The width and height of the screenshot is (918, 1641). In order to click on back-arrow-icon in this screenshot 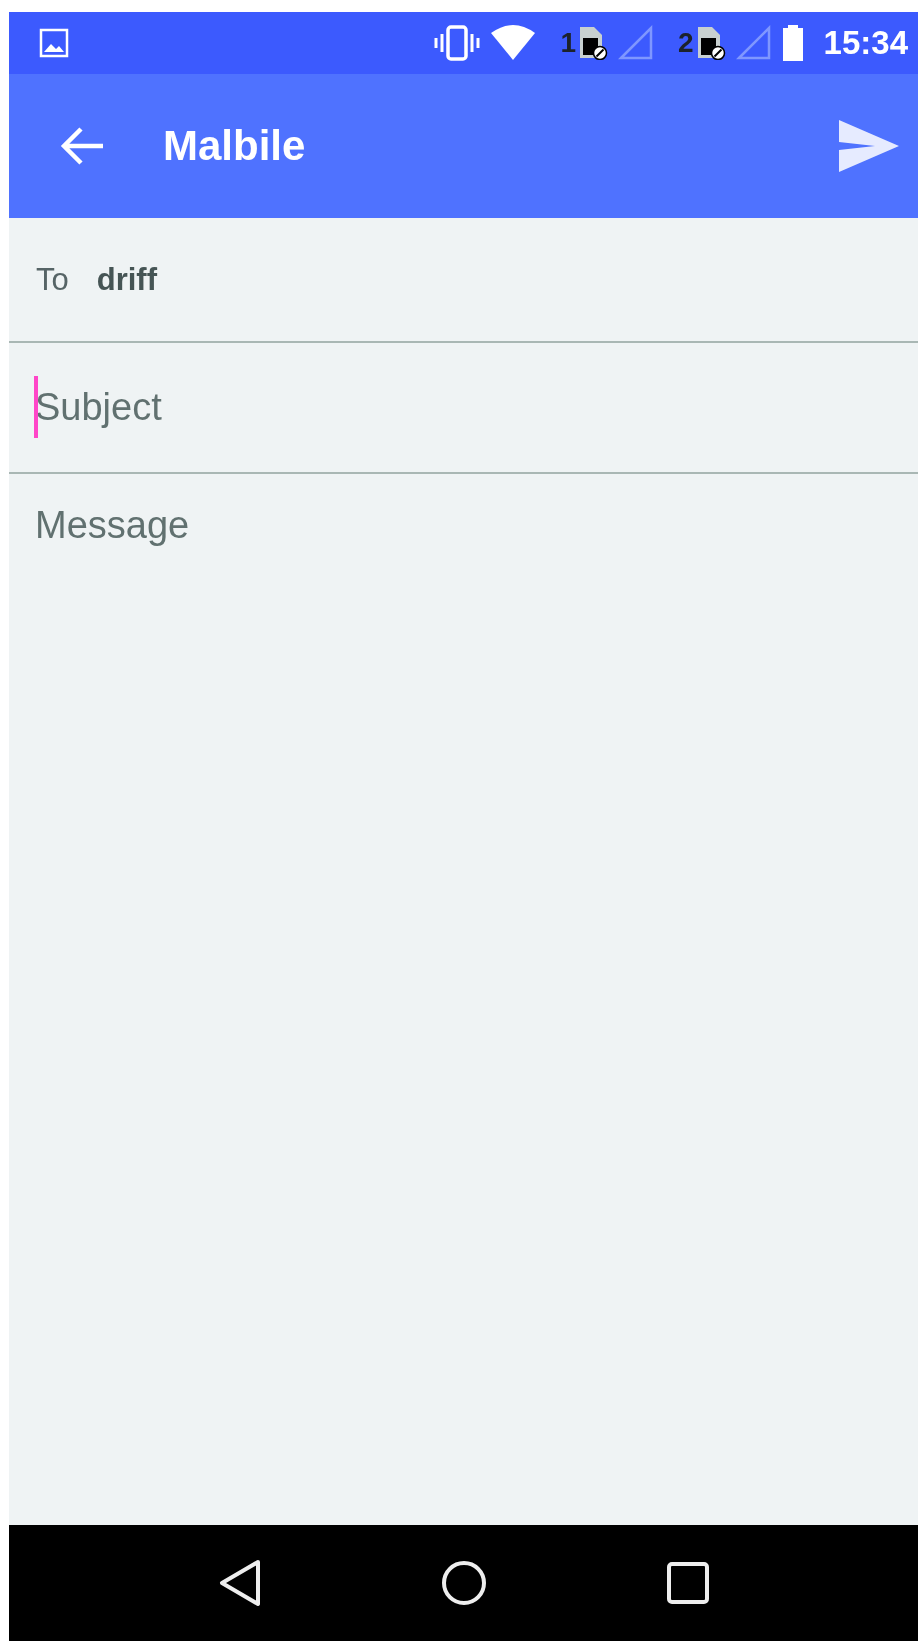, I will do `click(82, 146)`.